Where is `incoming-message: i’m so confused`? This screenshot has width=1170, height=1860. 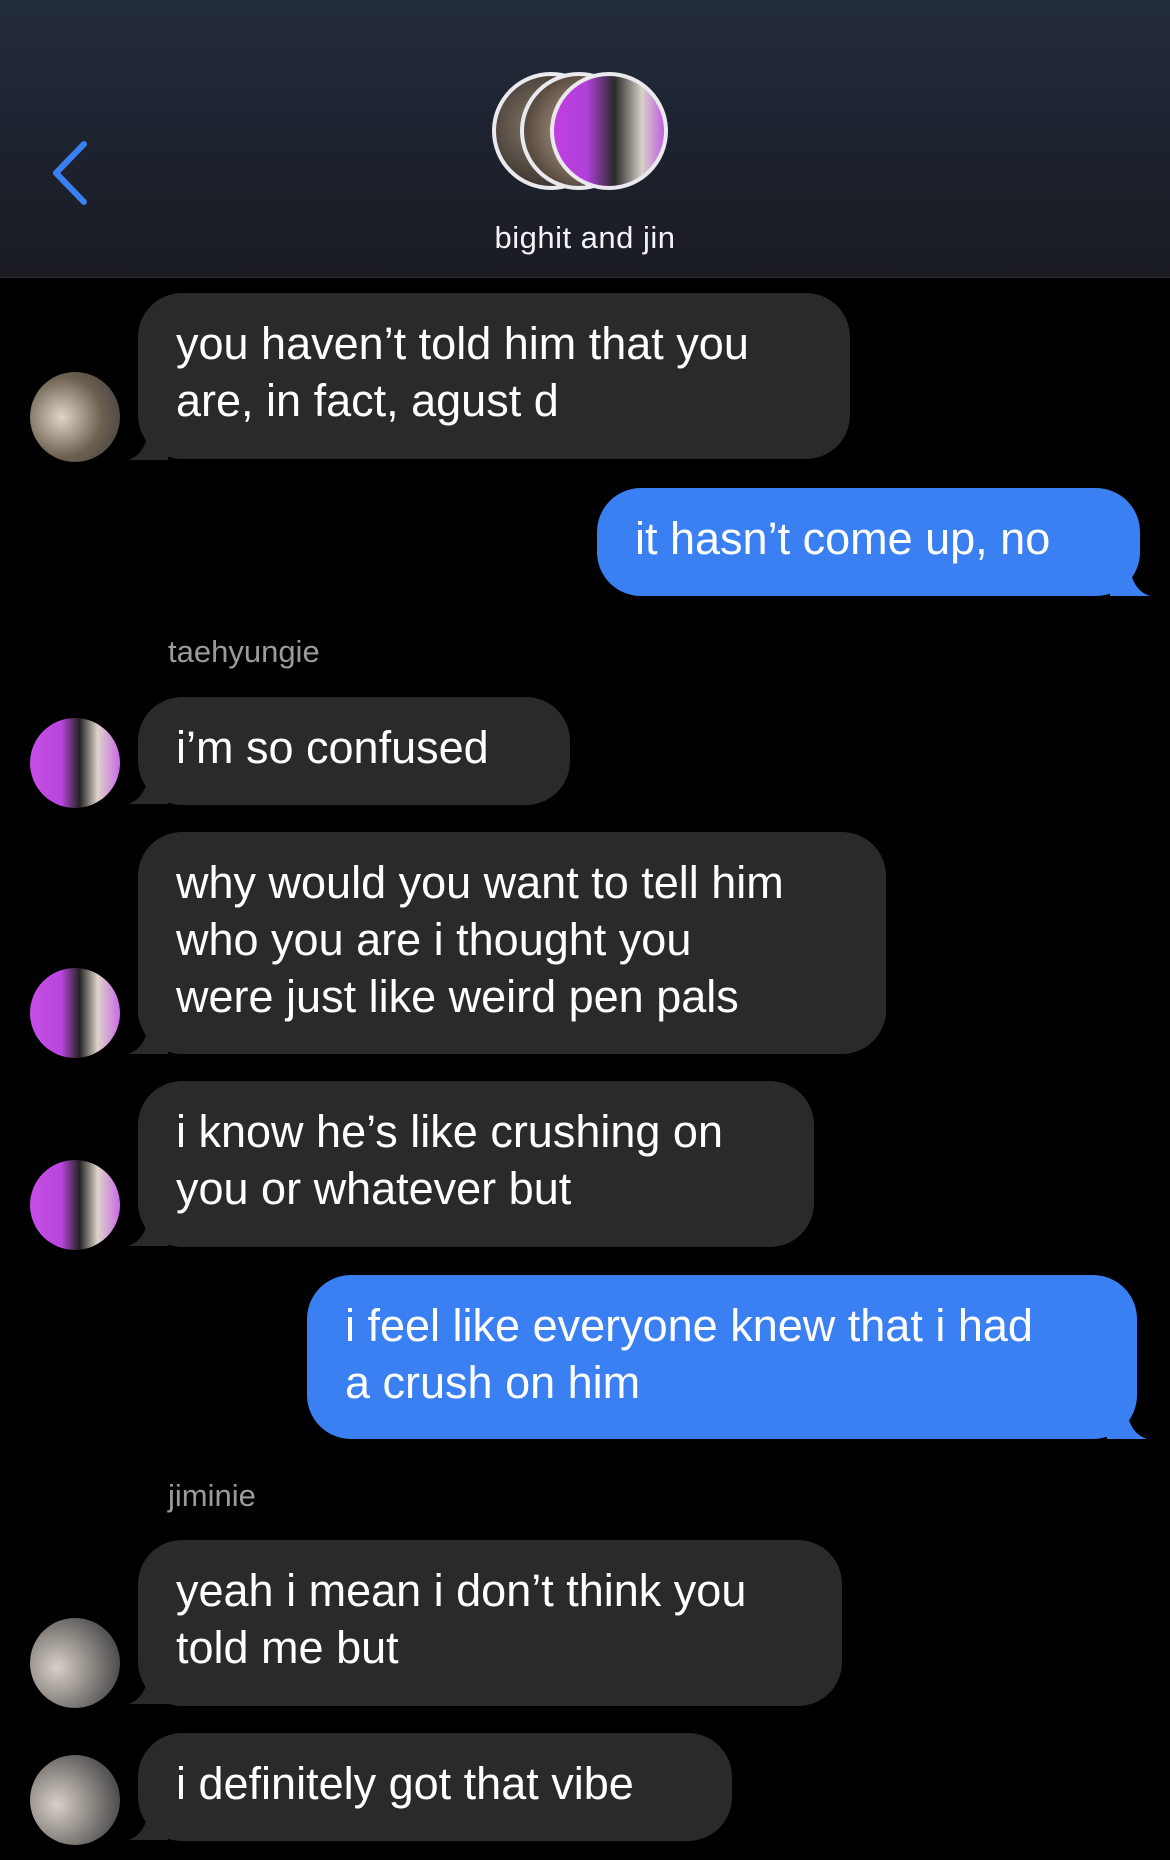 incoming-message: i’m so confused is located at coordinates (354, 751).